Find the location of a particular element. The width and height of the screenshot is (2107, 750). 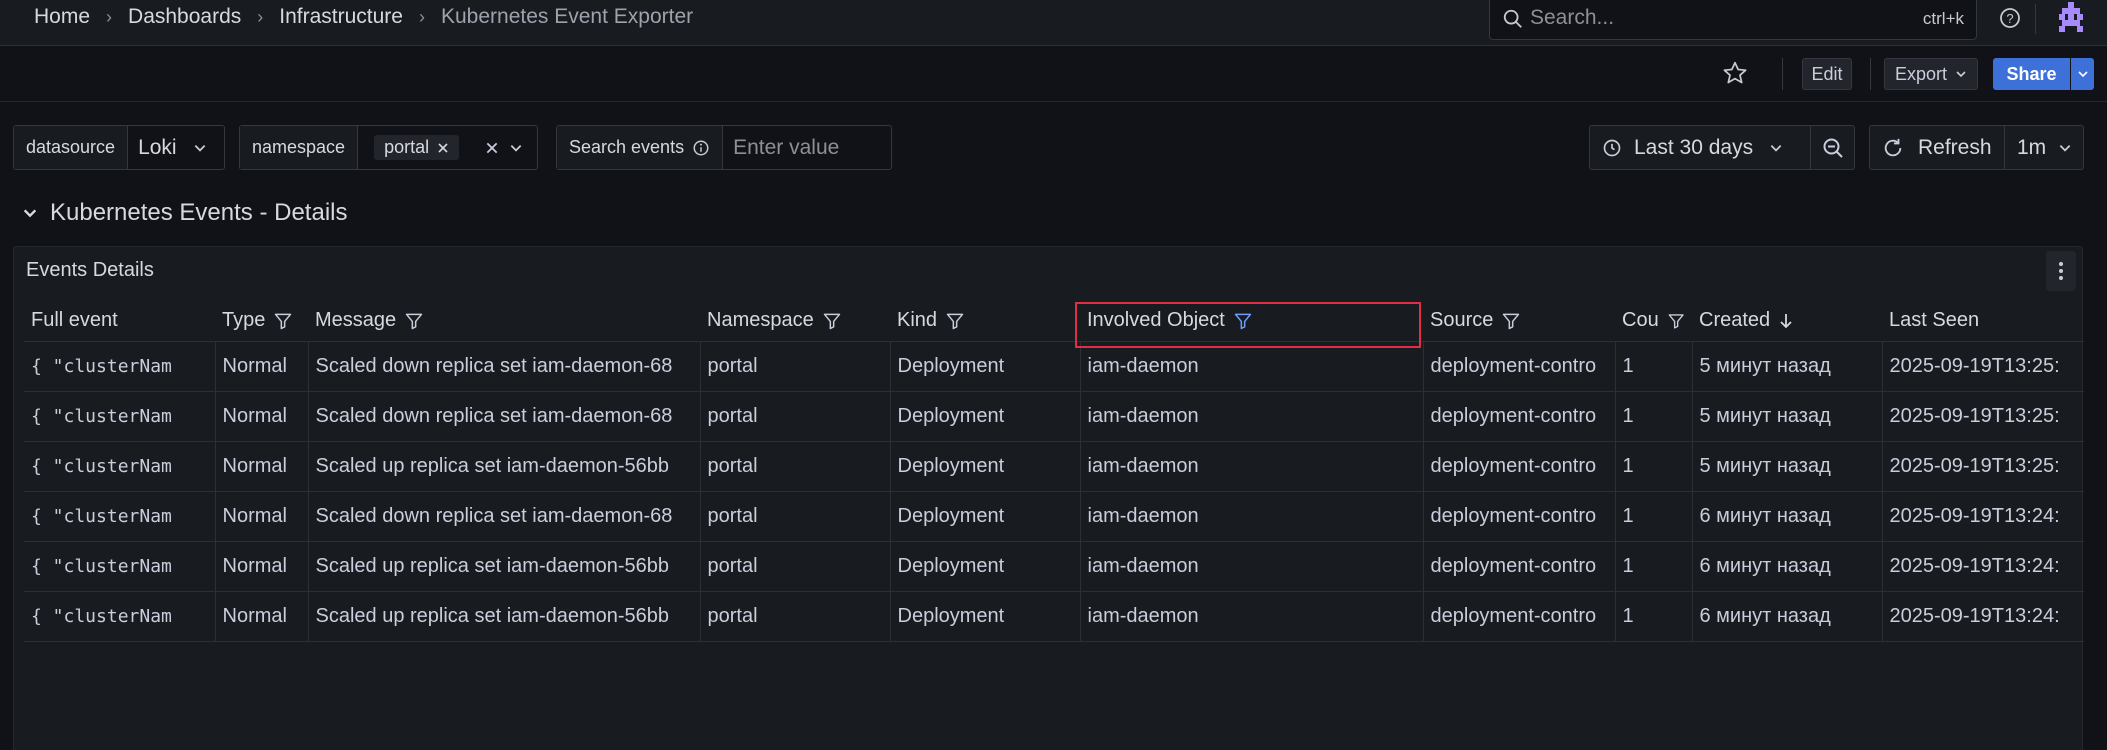

column-header: Namespace is located at coordinates (795, 321).